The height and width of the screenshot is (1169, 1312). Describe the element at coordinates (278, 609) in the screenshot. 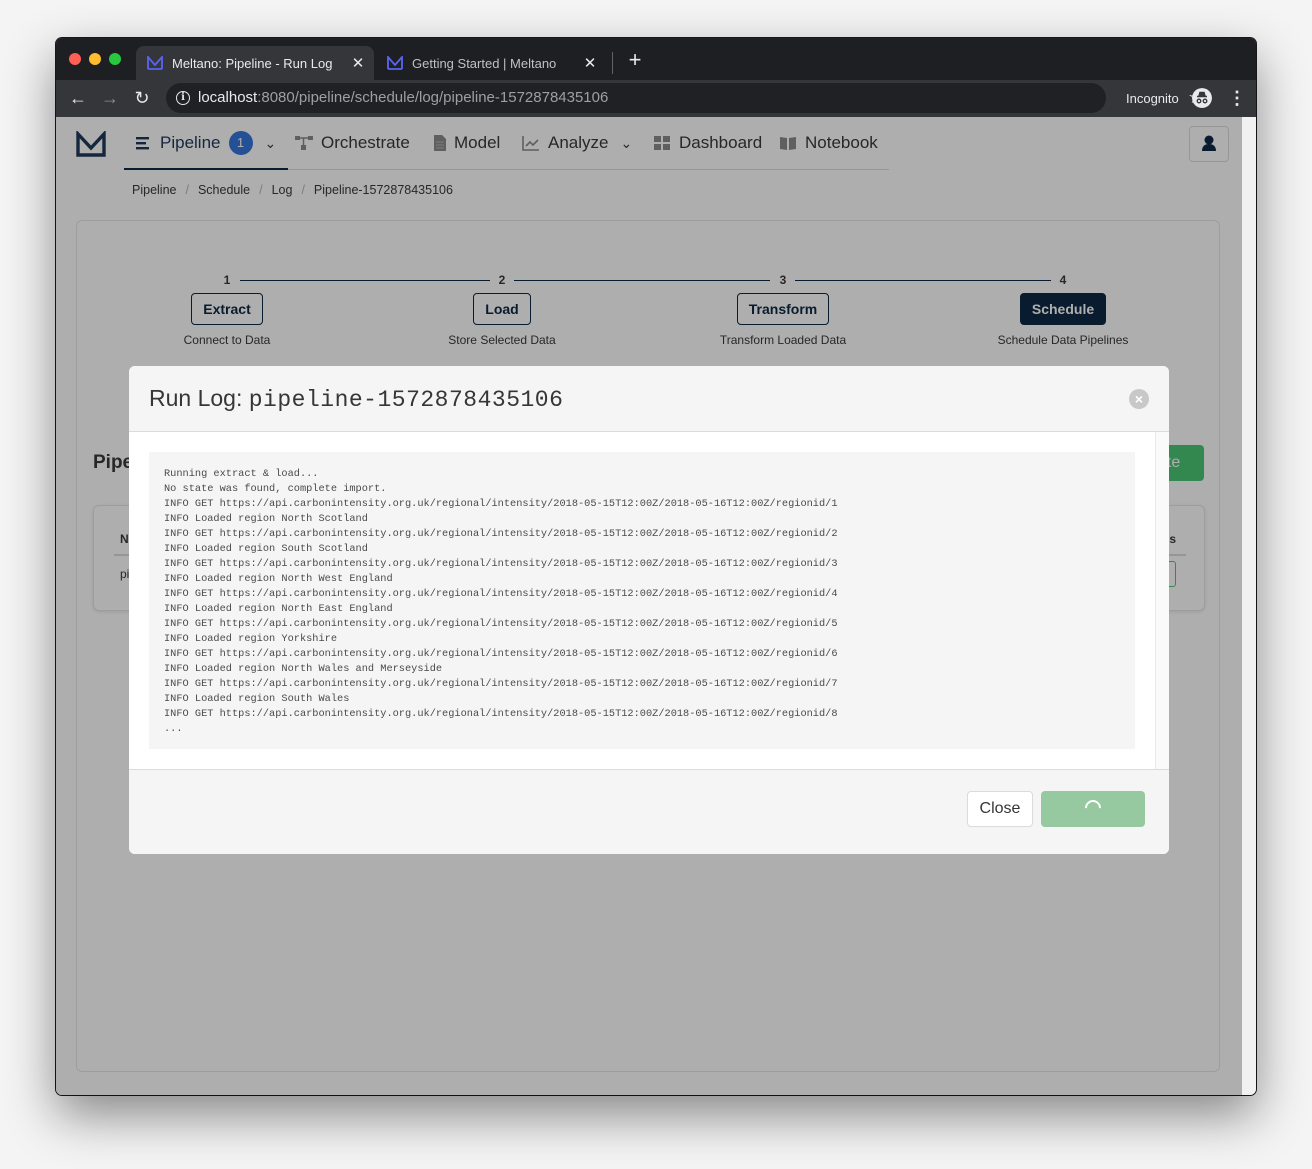

I see `log-line: INFO Loaded region North East England` at that location.